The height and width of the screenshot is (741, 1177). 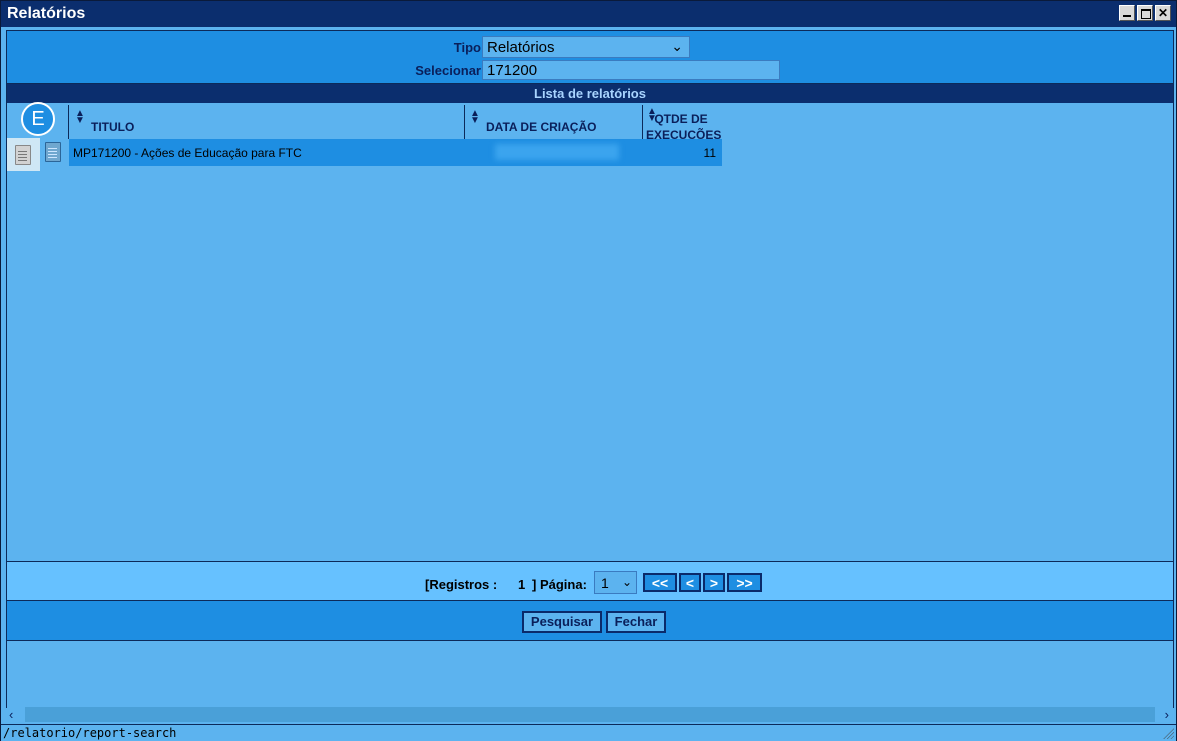 I want to click on page-select: 1 ⌄, so click(x=615, y=582).